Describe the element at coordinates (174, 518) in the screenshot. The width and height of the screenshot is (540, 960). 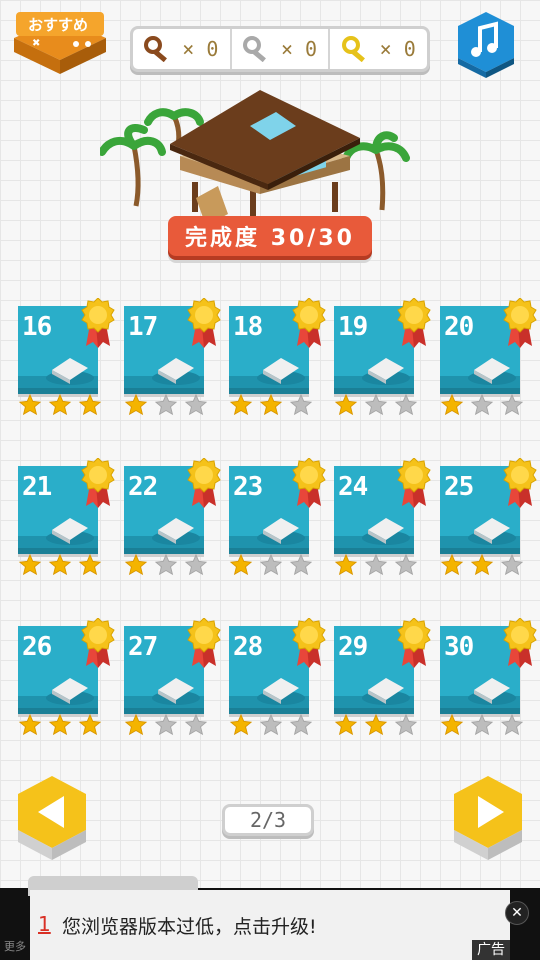
I see `level-22-tile: 22` at that location.